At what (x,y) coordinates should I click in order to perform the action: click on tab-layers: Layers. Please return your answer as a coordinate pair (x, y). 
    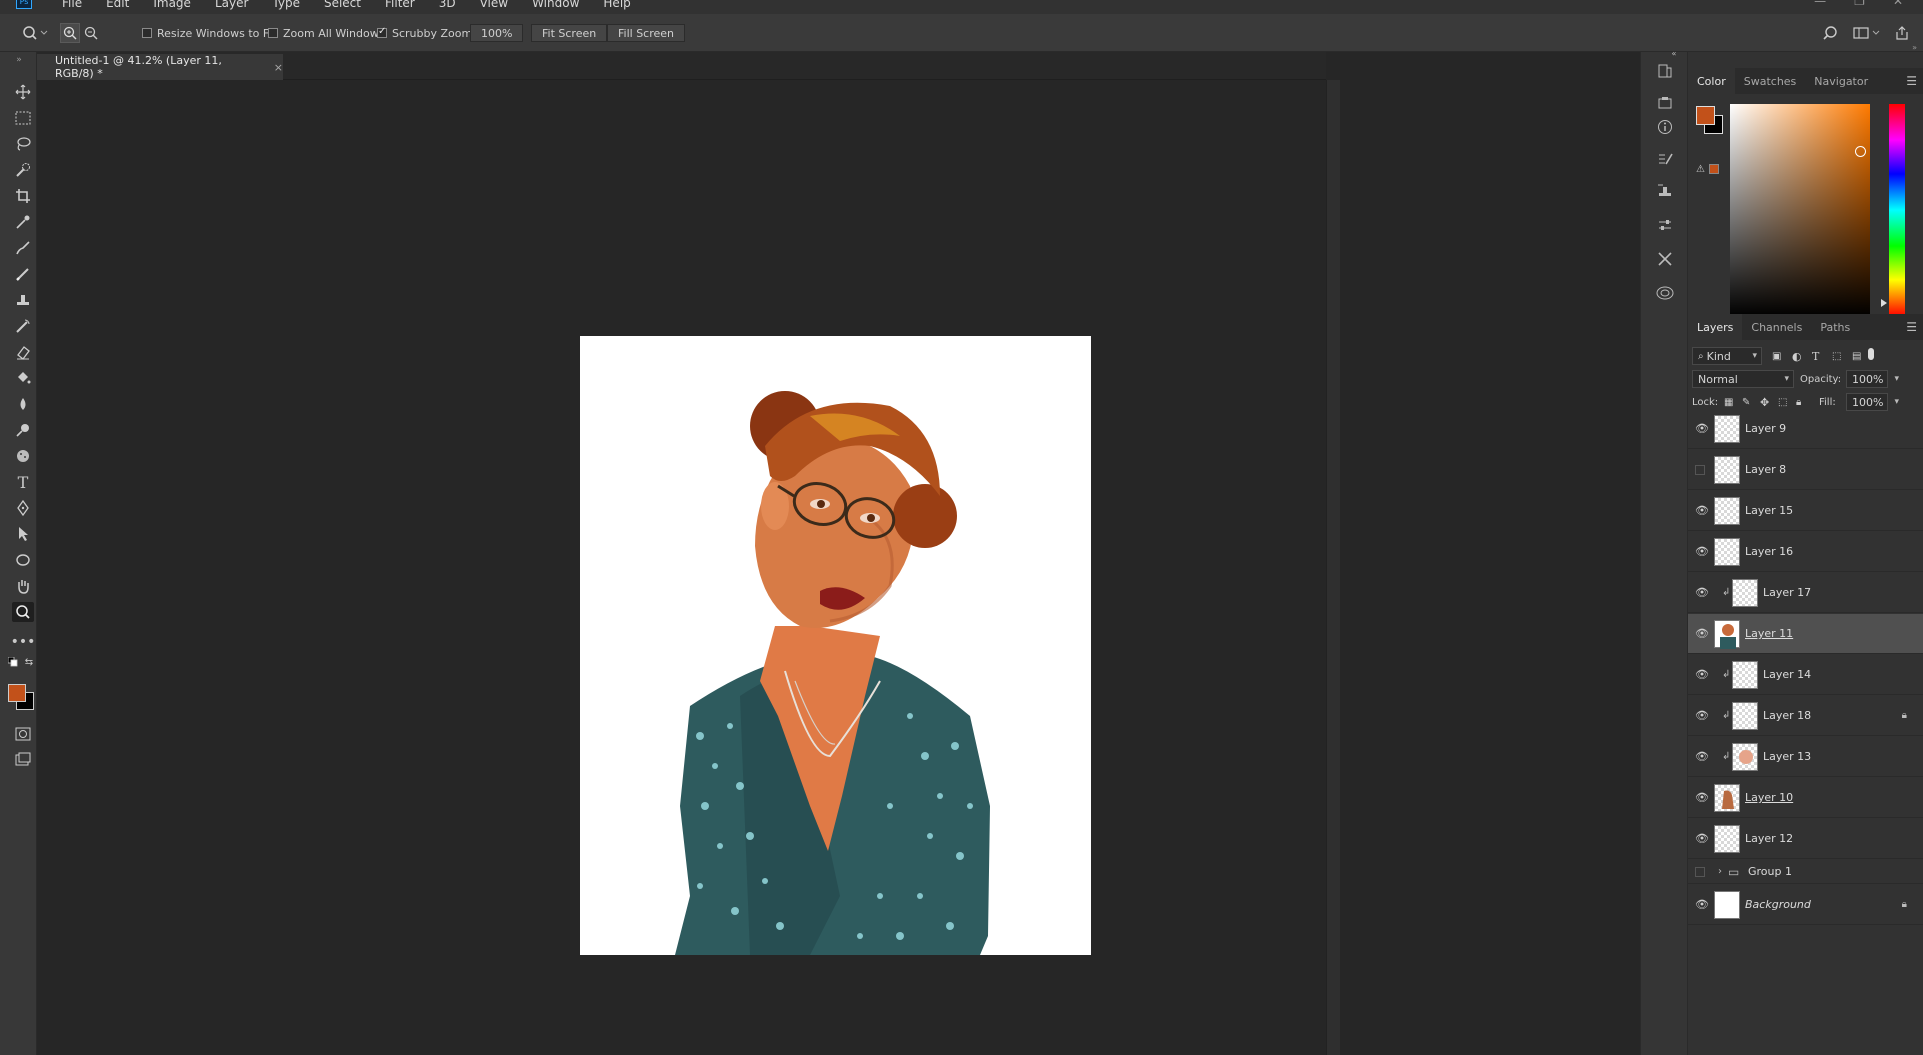
    Looking at the image, I should click on (1715, 327).